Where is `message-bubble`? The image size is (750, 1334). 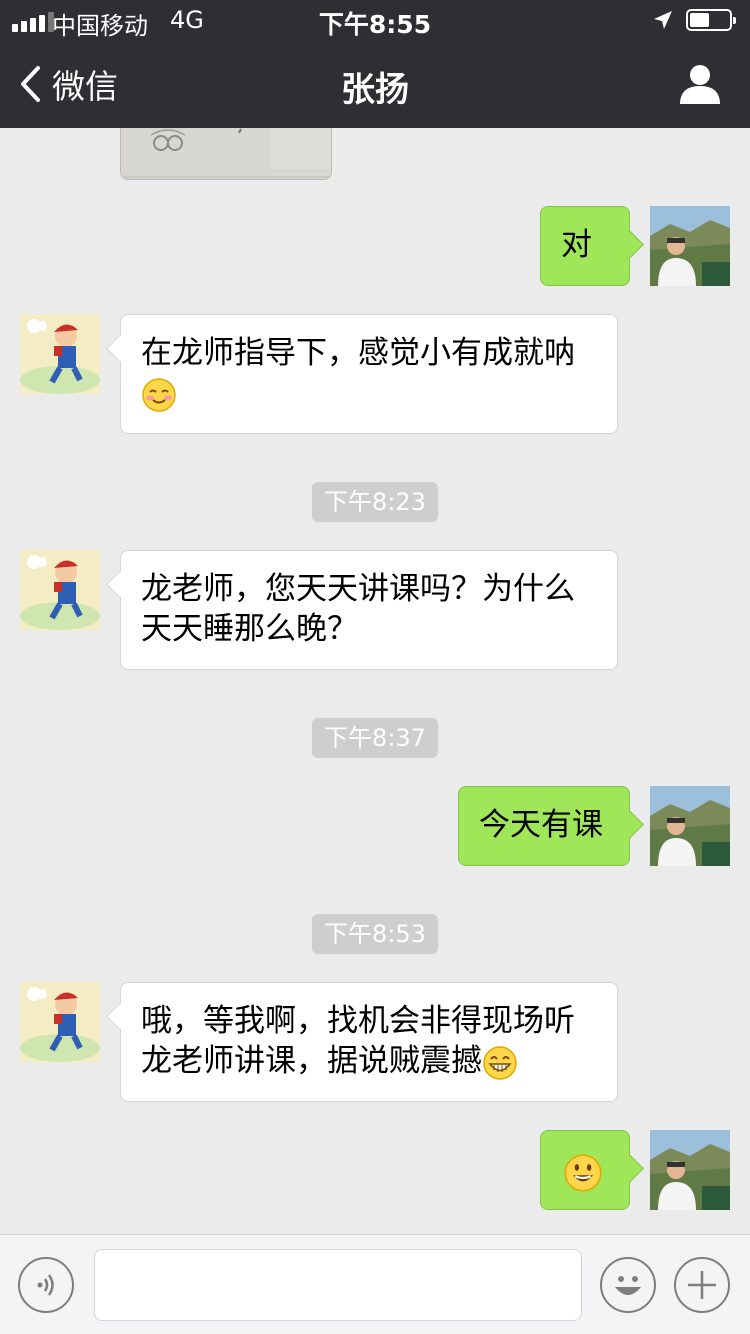 message-bubble is located at coordinates (585, 1170).